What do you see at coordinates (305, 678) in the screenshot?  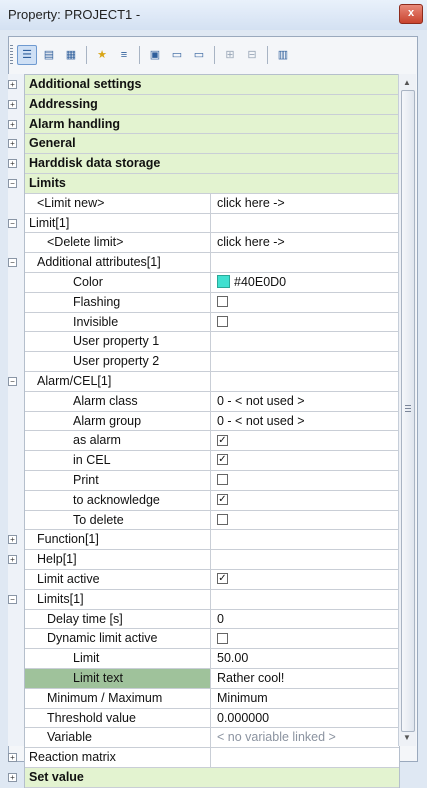 I see `property-value-cell: Rather cool!` at bounding box center [305, 678].